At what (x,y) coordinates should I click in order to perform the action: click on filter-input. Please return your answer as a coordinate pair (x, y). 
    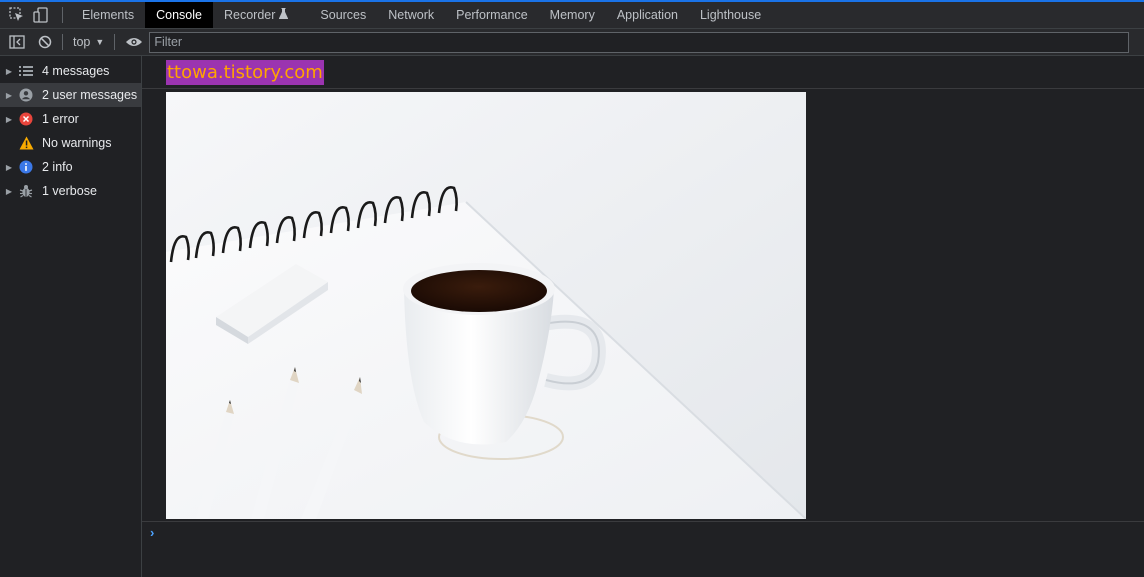
    Looking at the image, I should click on (639, 42).